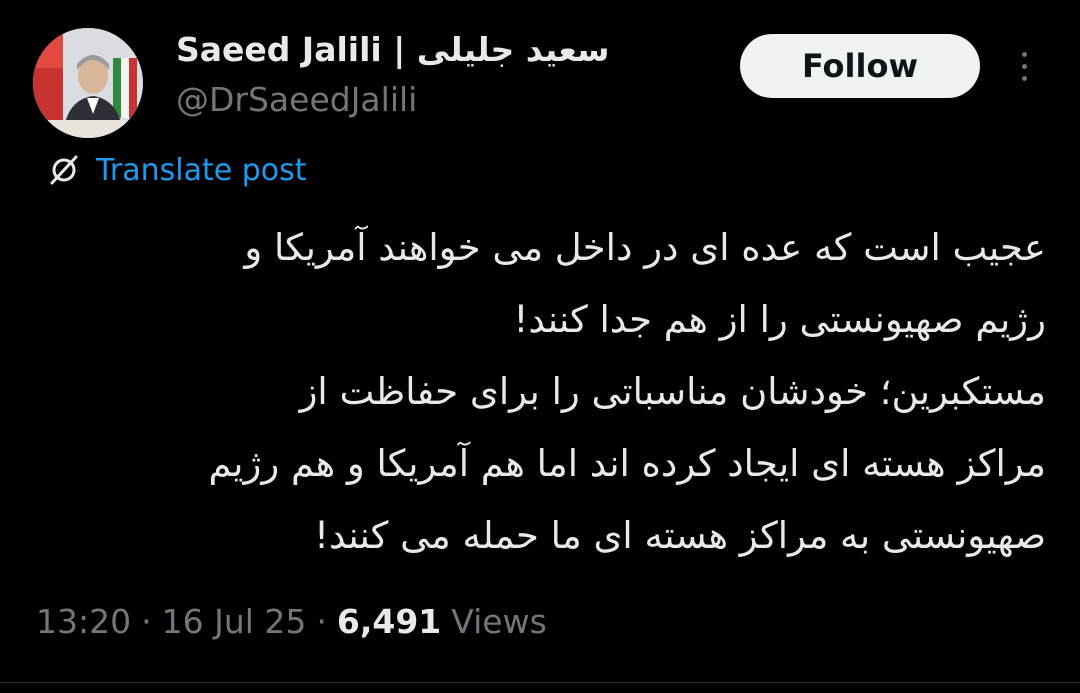 The image size is (1080, 693). I want to click on tweet-date: 16 Jul 25, so click(234, 621).